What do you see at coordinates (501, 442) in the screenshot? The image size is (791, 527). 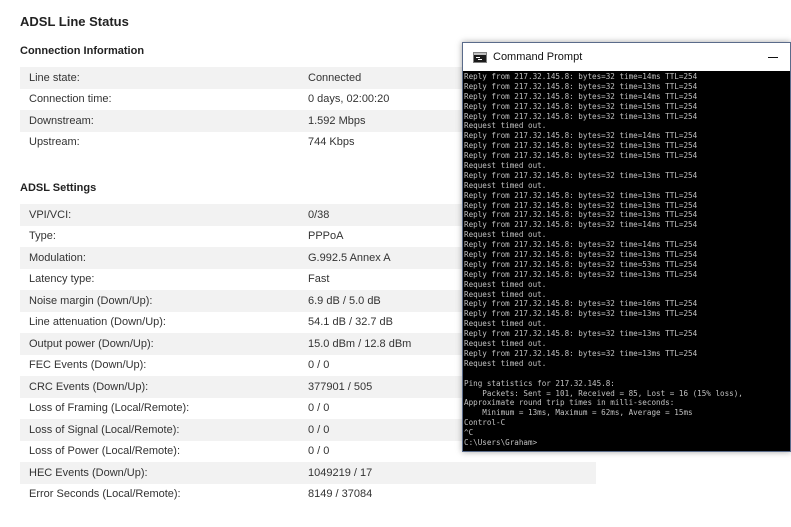 I see `console-line: C:\Users\Graham>` at bounding box center [501, 442].